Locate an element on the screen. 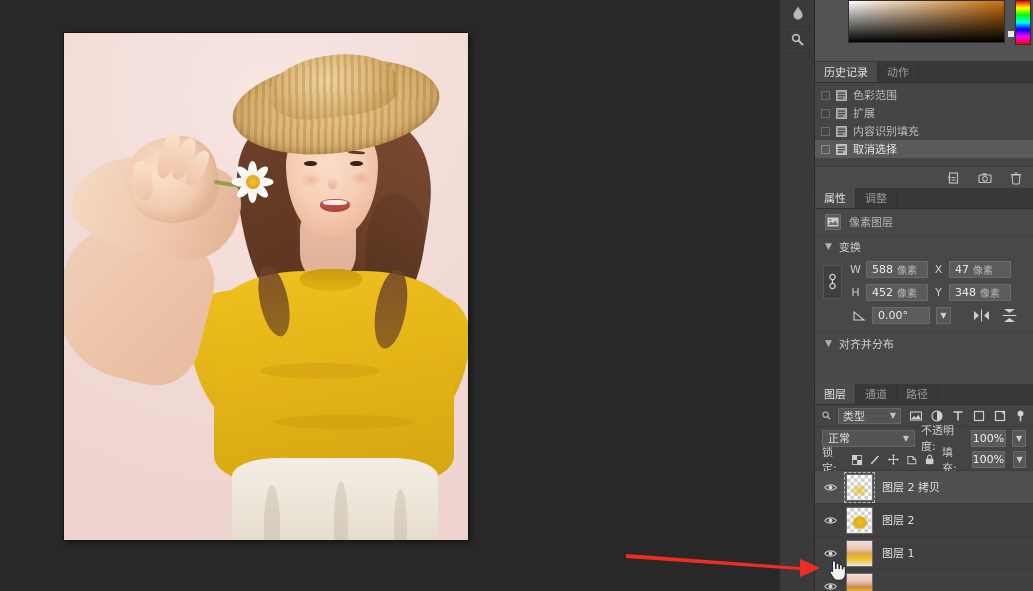 This screenshot has height=591, width=1033. layer-row: 图层 2 is located at coordinates (924, 520).